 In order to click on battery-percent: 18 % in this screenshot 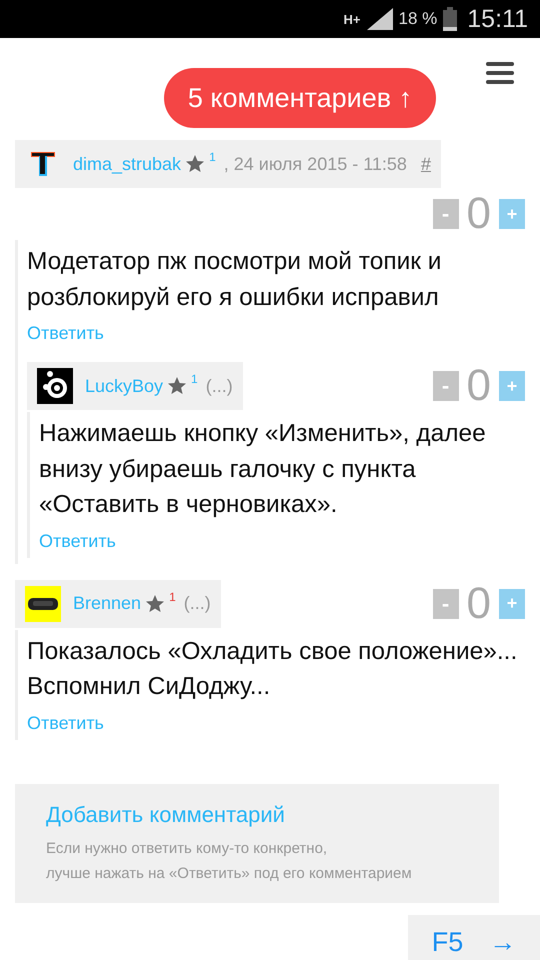, I will do `click(418, 19)`.